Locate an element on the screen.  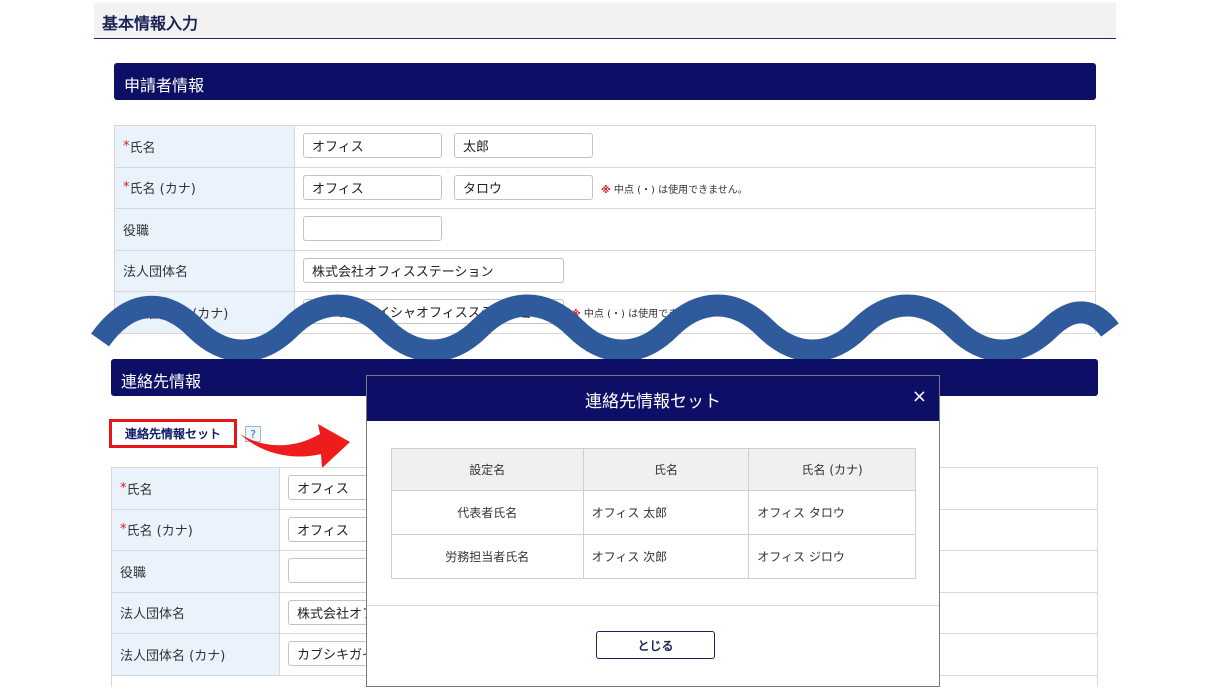
table-header-row: 設定名 氏名 氏名 (カナ) is located at coordinates (653, 469).